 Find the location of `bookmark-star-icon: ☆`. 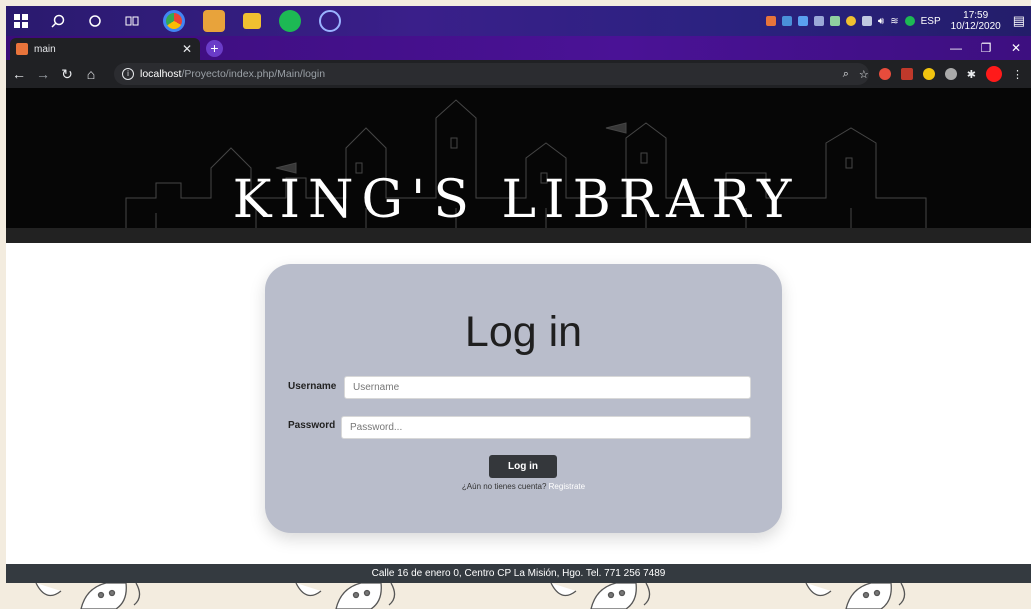

bookmark-star-icon: ☆ is located at coordinates (864, 74).